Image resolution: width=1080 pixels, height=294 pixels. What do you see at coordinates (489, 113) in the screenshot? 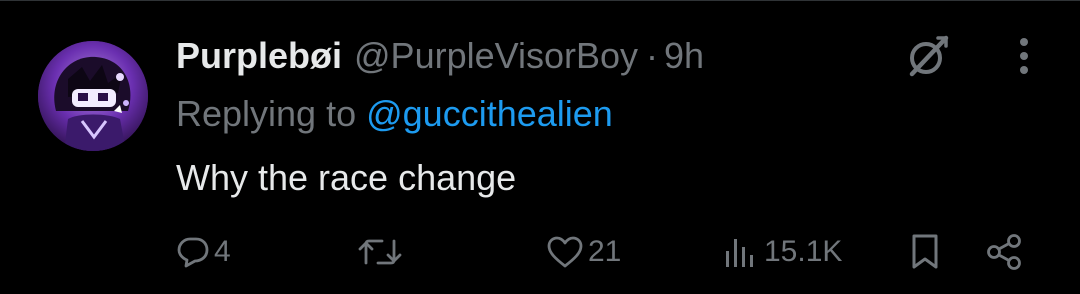
I see `replying-to-mention: @guccithealien` at bounding box center [489, 113].